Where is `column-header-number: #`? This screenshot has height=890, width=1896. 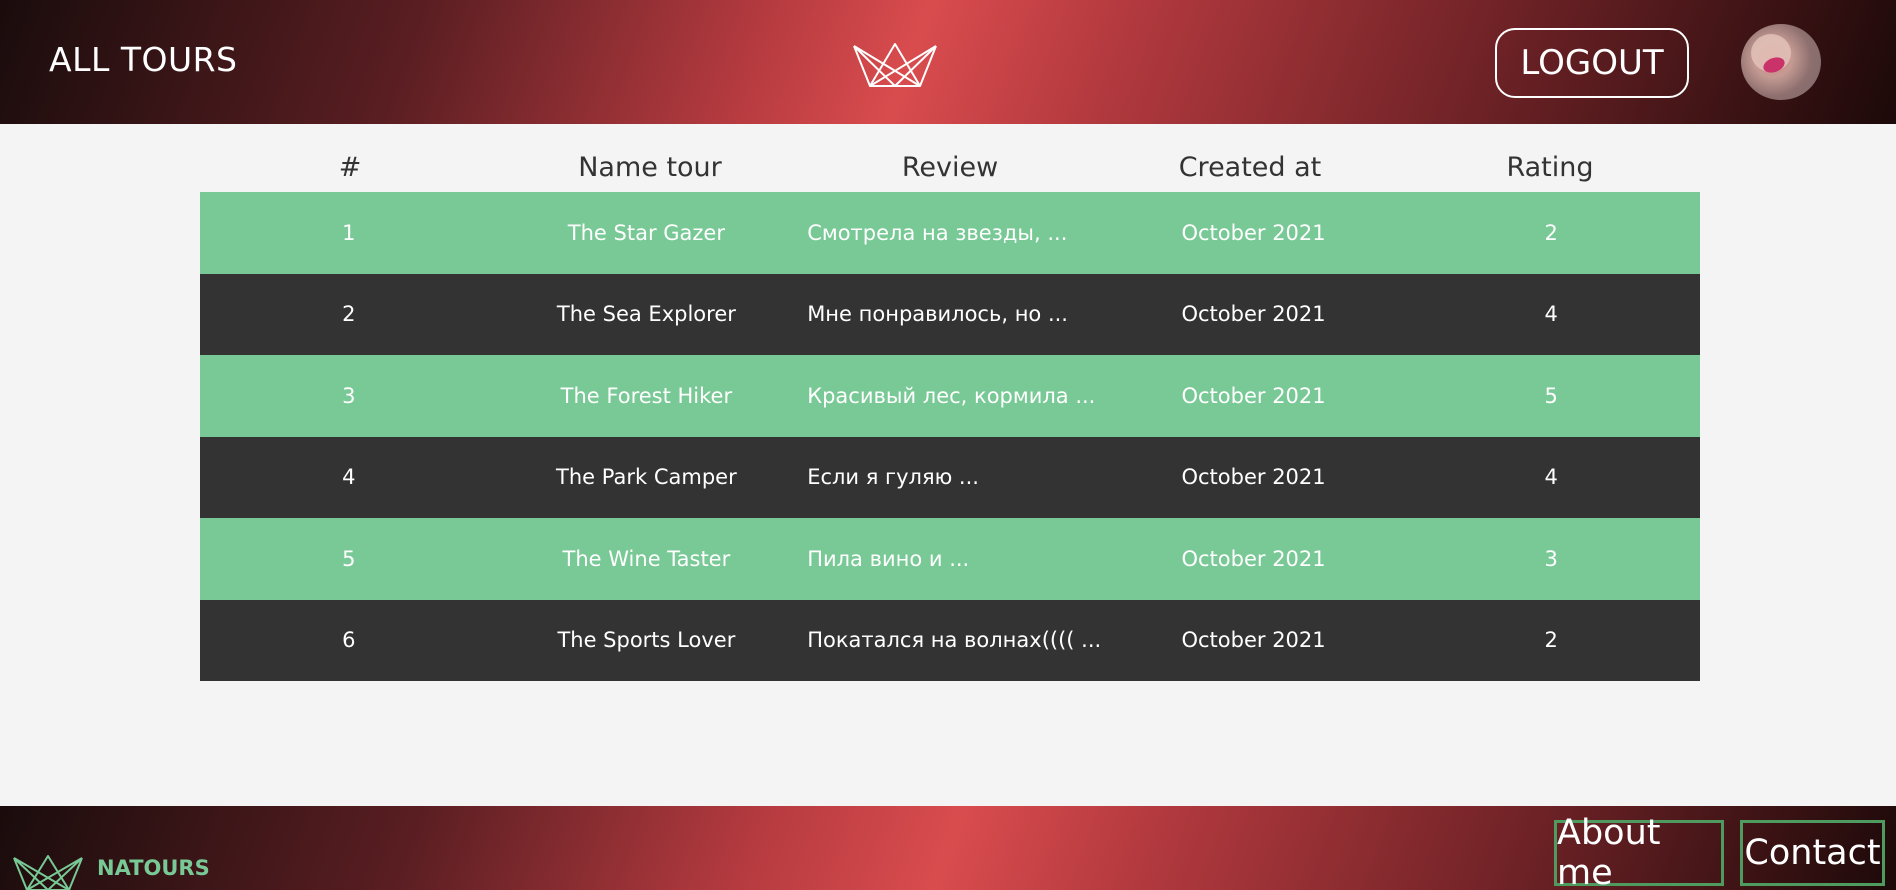
column-header-number: # is located at coordinates (350, 167).